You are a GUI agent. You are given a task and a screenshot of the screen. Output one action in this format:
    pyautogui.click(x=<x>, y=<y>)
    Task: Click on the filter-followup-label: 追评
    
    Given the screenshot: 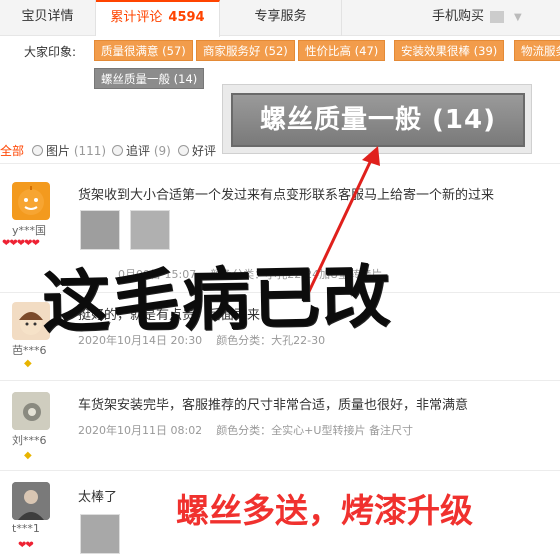 What is the action you would take?
    pyautogui.click(x=138, y=151)
    